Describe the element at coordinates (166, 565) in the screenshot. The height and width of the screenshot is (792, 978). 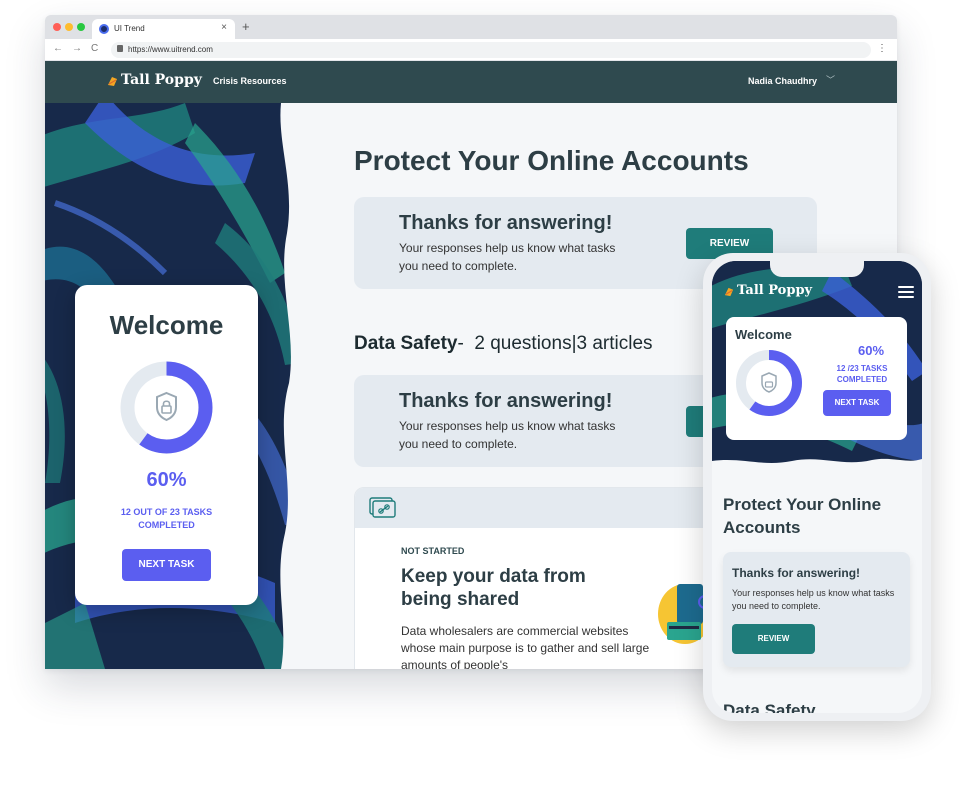
I see `next-task-button: NEXT TASK` at that location.